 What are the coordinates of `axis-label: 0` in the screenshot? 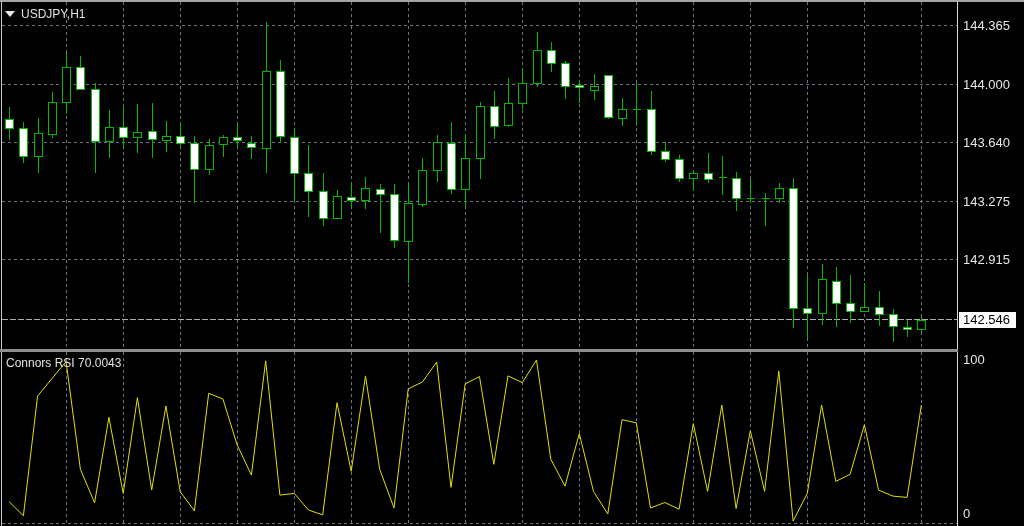 It's located at (967, 514).